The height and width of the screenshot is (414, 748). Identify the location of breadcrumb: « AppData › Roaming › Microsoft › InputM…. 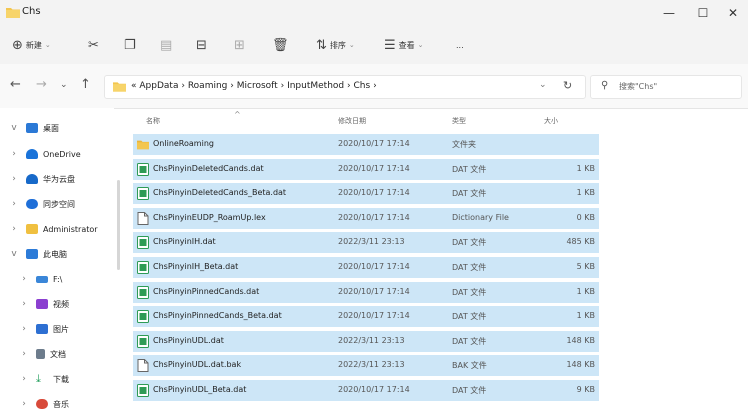
(254, 86).